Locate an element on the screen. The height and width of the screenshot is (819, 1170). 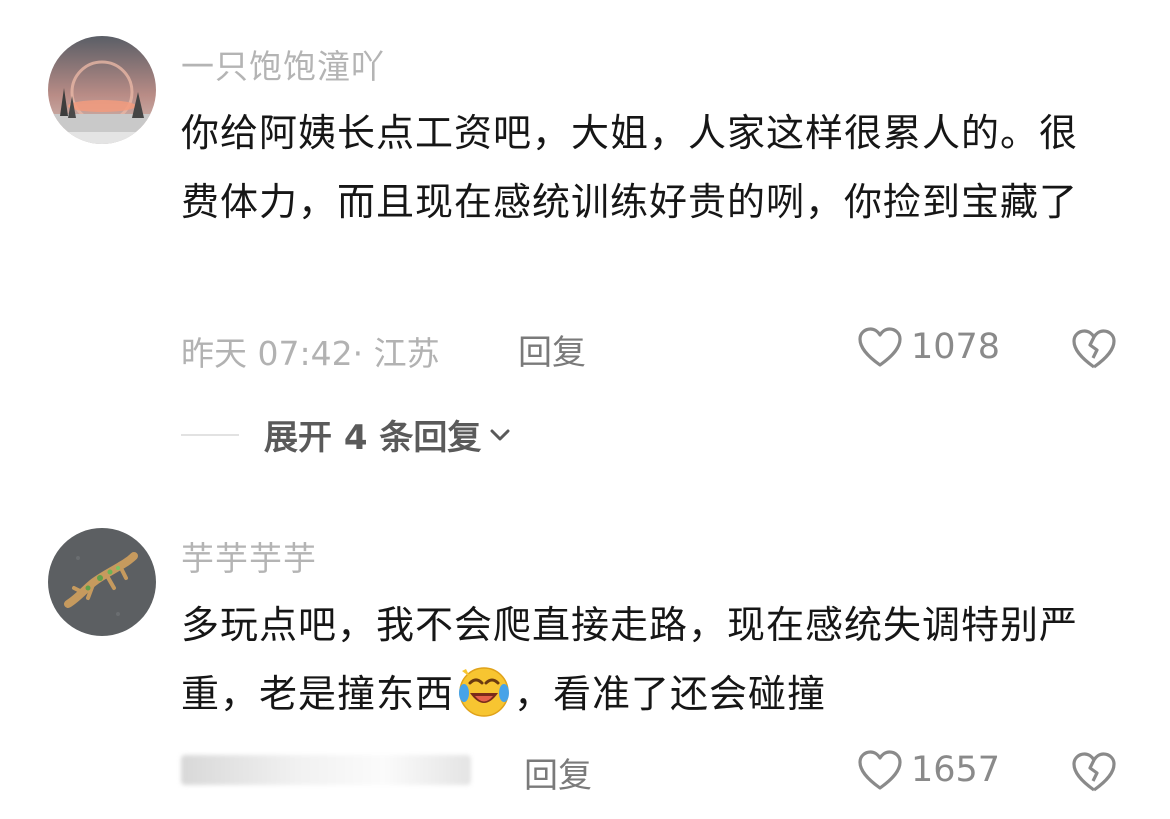
like-count: 1078 is located at coordinates (956, 347).